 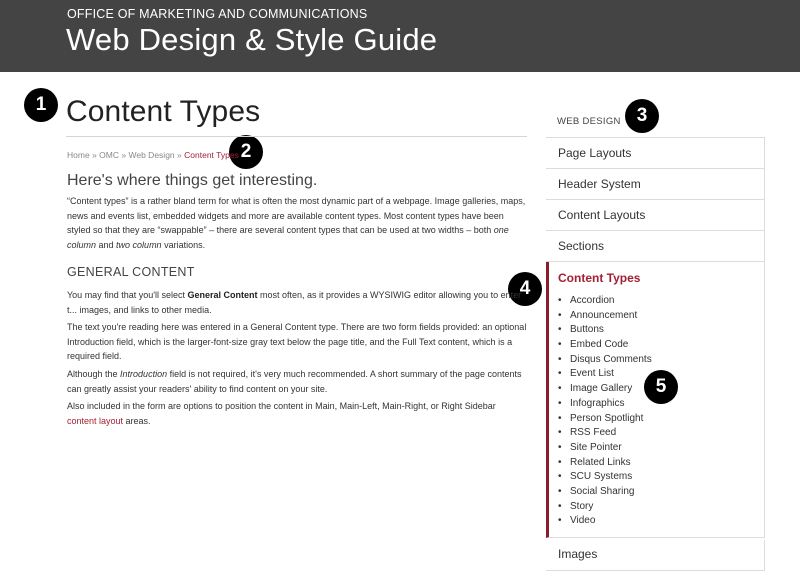 I want to click on annotation-marker-3: 3, so click(x=642, y=116).